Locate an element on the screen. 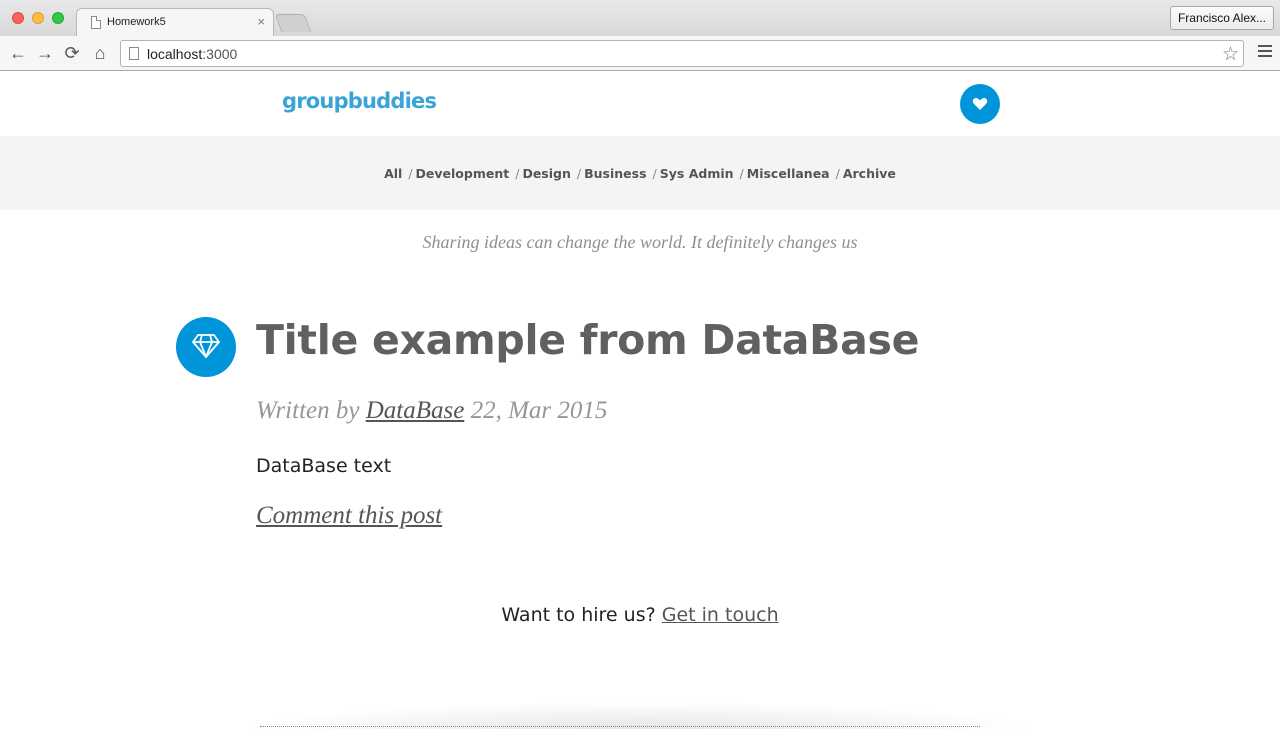  post-category-badge is located at coordinates (206, 347).